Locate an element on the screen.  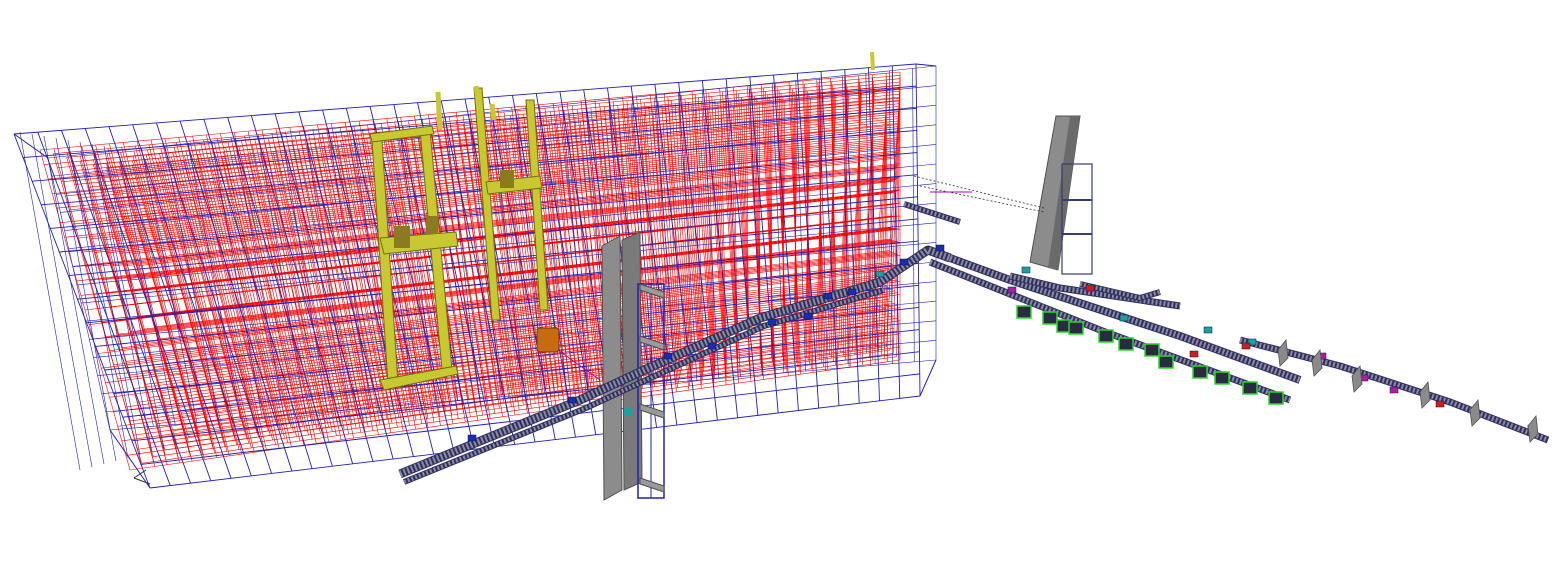
crane4-top-rod is located at coordinates (493, 112).